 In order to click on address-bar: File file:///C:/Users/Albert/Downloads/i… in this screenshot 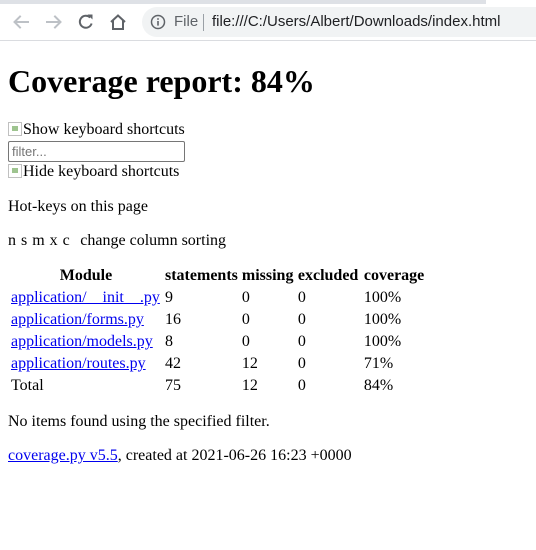, I will do `click(339, 22)`.